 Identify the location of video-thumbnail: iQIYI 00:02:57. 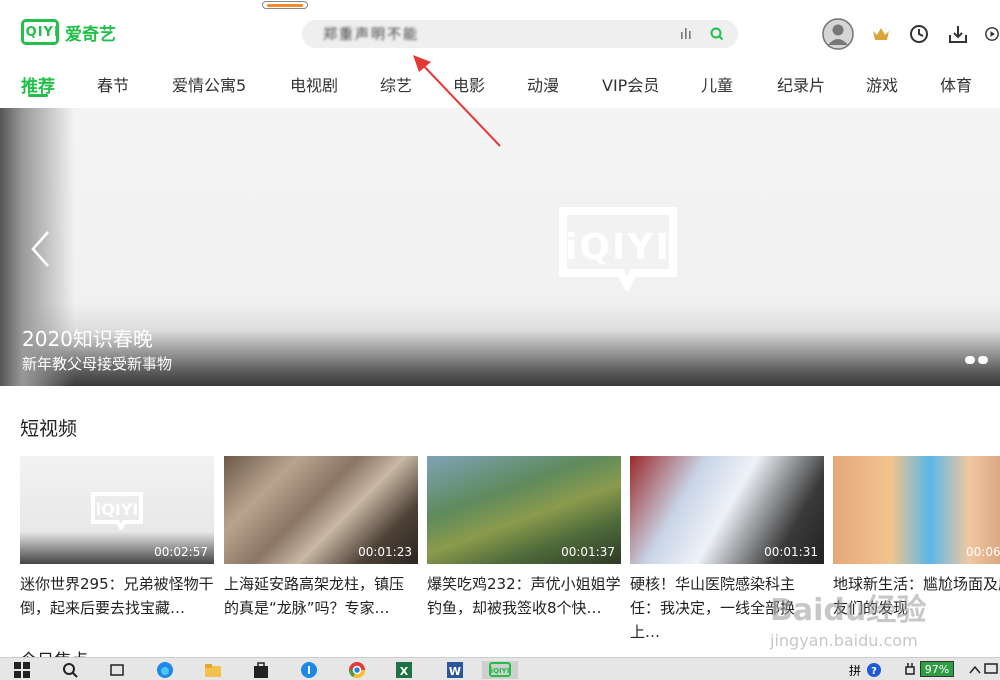
(117, 510).